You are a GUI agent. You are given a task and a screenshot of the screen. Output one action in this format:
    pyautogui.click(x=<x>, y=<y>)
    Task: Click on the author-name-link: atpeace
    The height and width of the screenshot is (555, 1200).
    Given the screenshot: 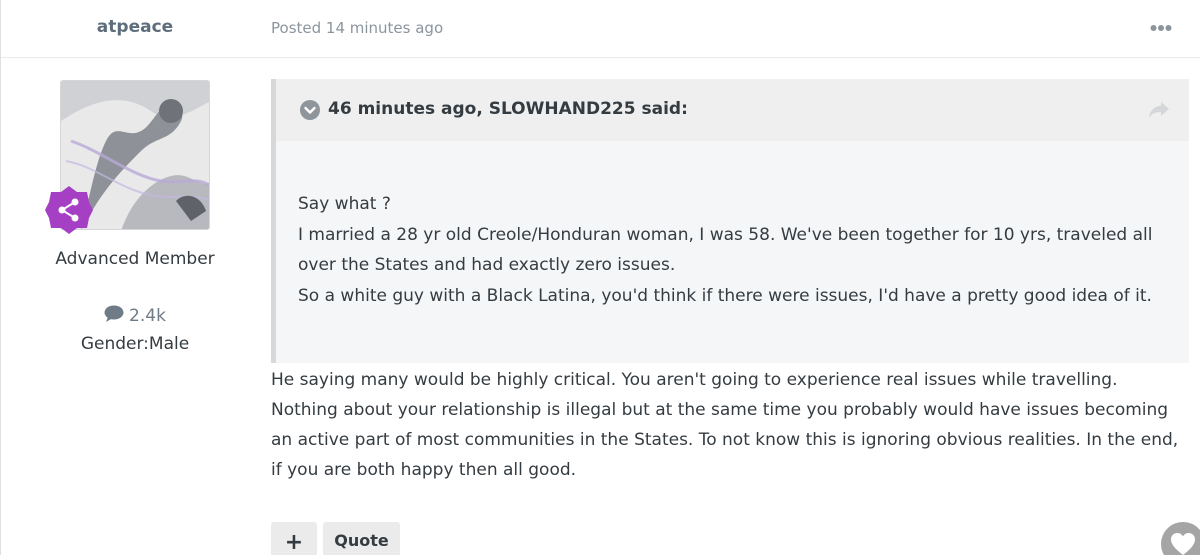 What is the action you would take?
    pyautogui.click(x=135, y=27)
    